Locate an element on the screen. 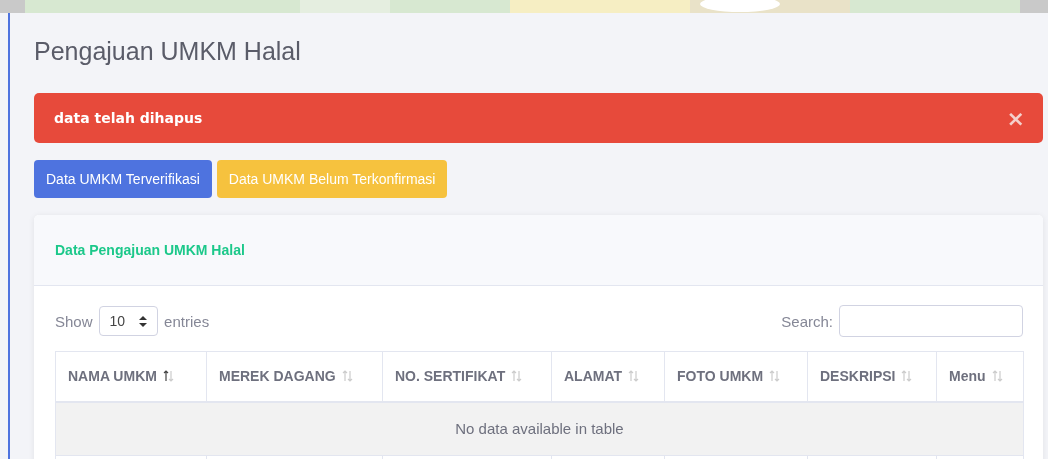 The height and width of the screenshot is (459, 1048). column-header: Menu is located at coordinates (980, 376).